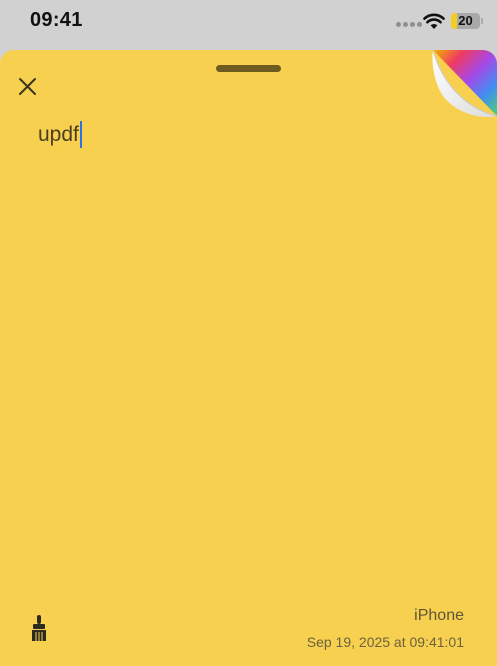 The height and width of the screenshot is (666, 497). I want to click on battery-level: 20, so click(465, 20).